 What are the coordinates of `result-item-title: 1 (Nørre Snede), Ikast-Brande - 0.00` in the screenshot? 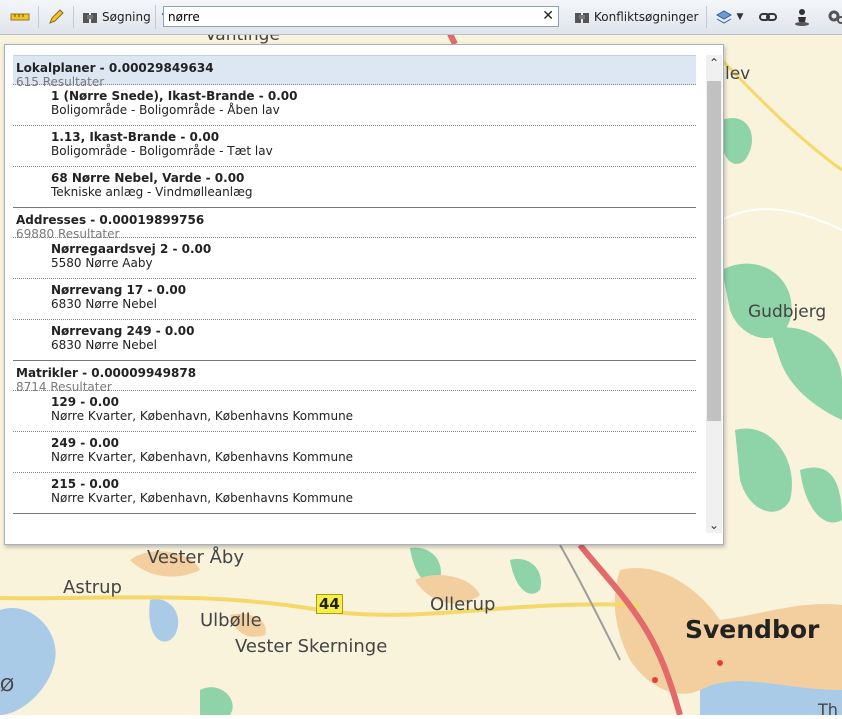 It's located at (174, 96).